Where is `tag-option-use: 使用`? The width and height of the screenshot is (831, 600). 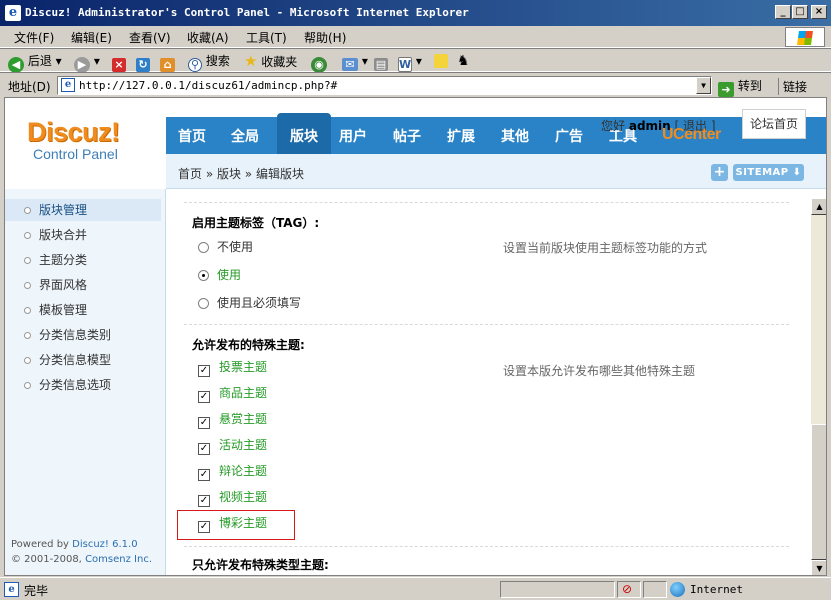 tag-option-use: 使用 is located at coordinates (219, 274).